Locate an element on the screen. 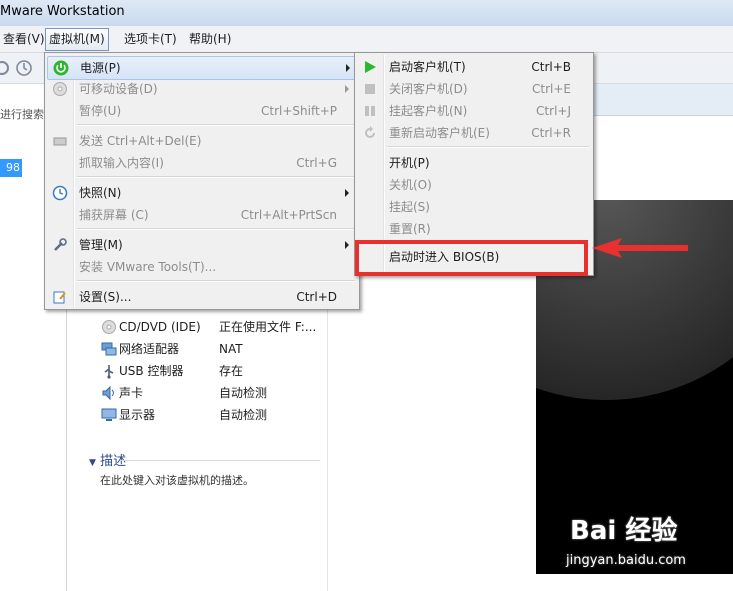  collapse-arrow-icon: ▼ is located at coordinates (92, 463).